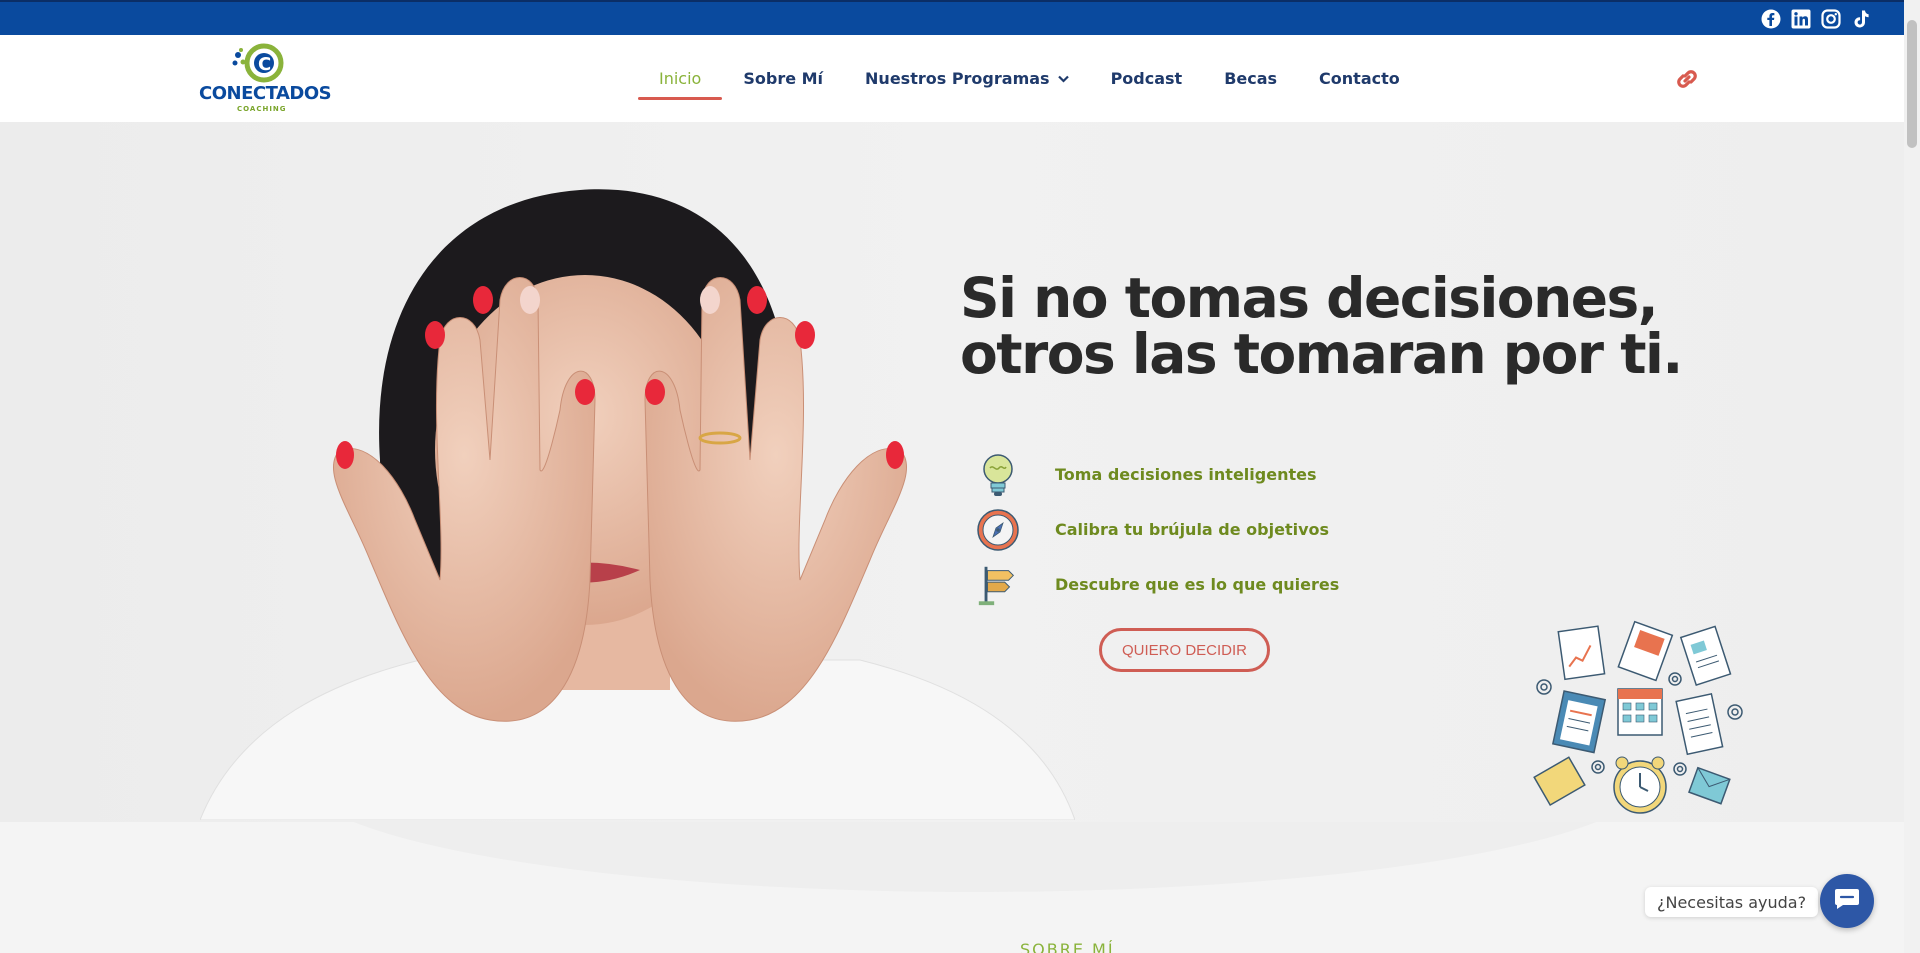  What do you see at coordinates (1321, 354) in the screenshot?
I see `headline-line-2: otros las tomaran por ti.` at bounding box center [1321, 354].